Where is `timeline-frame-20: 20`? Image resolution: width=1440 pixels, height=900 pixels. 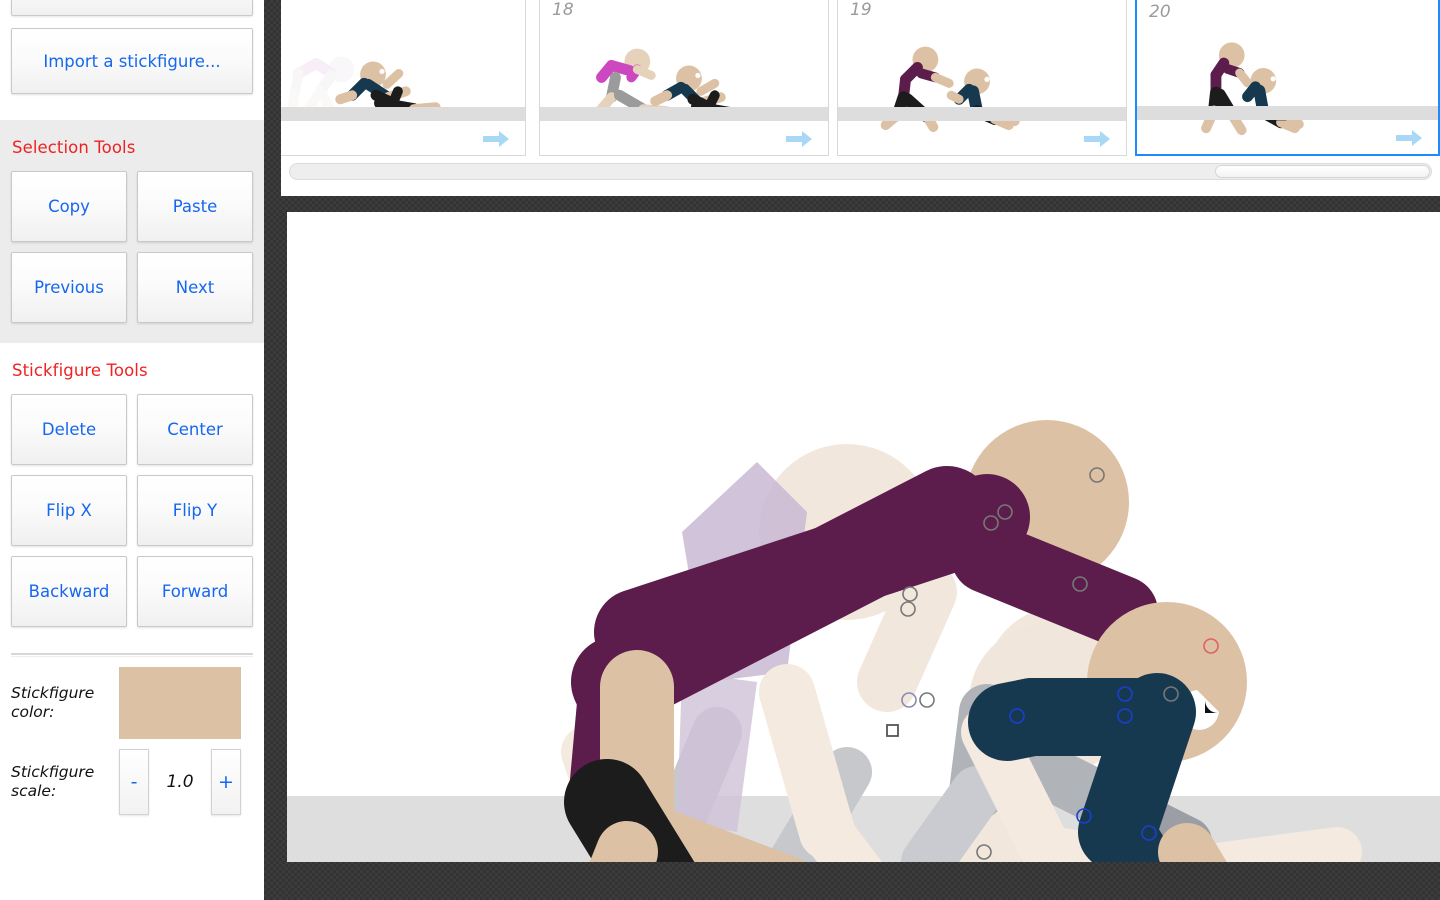
timeline-frame-20: 20 is located at coordinates (1287, 78).